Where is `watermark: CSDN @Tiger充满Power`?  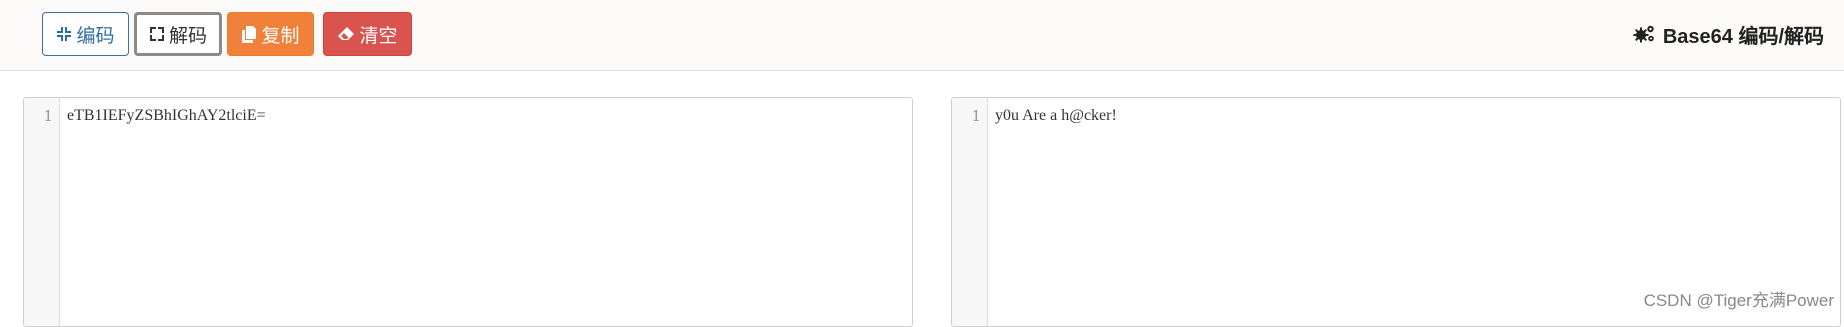
watermark: CSDN @Tiger充满Power is located at coordinates (1739, 298).